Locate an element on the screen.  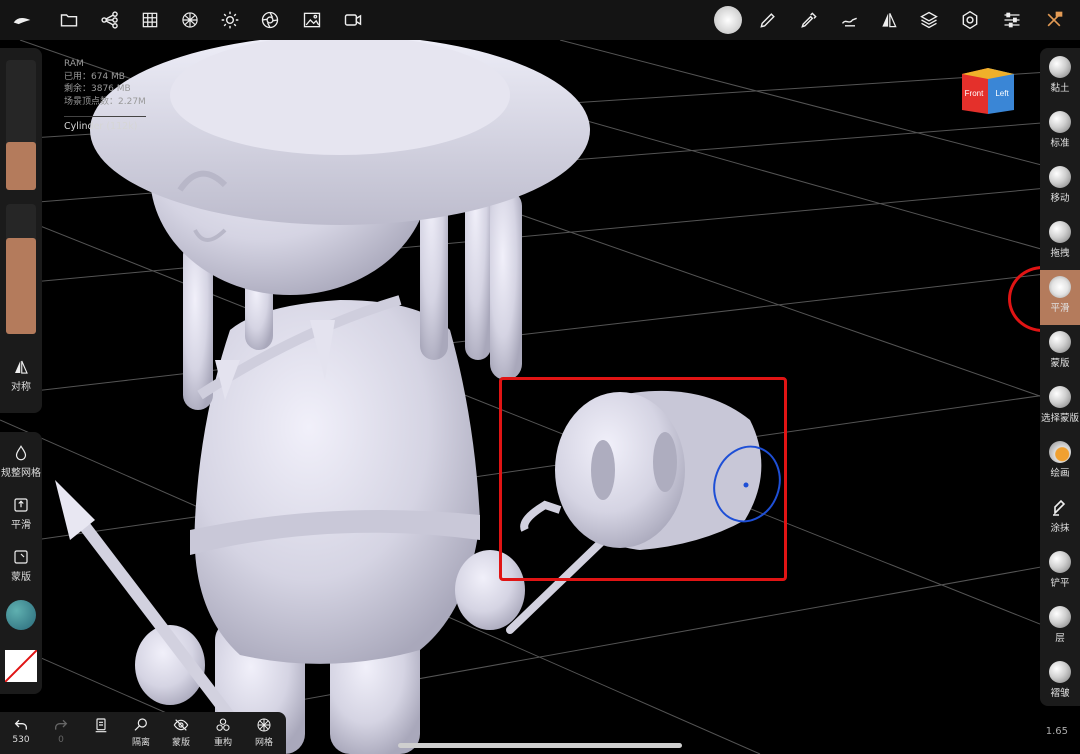
drag-brush-icon is located at coordinates (1060, 232).